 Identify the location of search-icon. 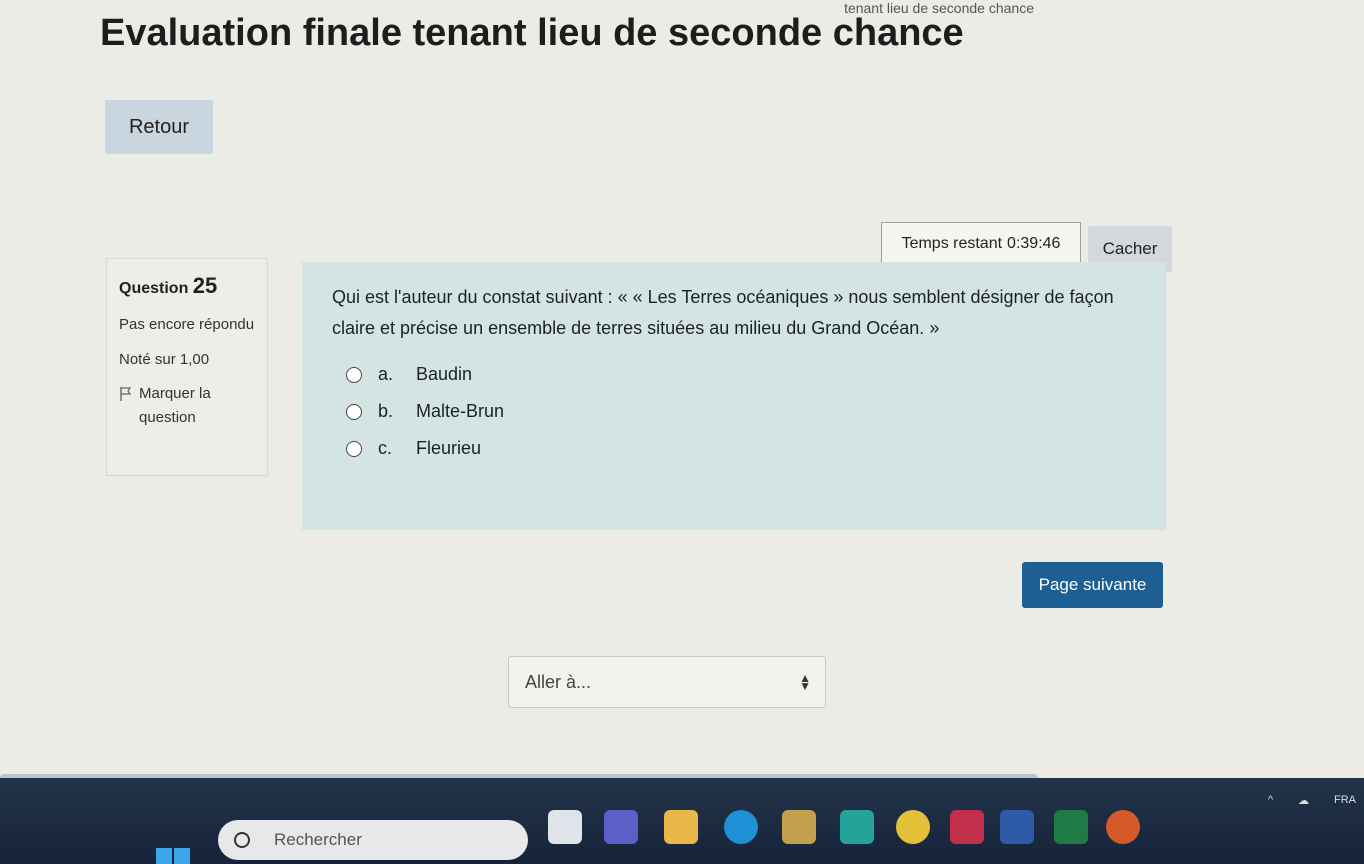
(242, 840).